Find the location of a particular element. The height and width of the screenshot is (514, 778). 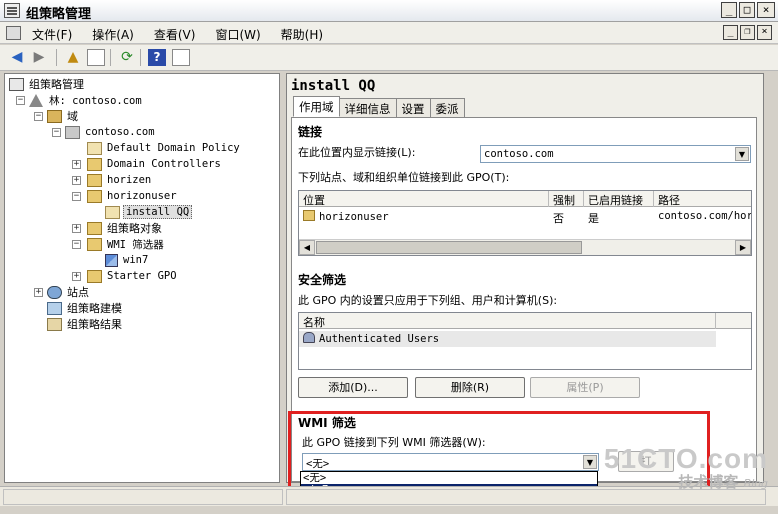

maximize-icon: □ is located at coordinates (747, 10).